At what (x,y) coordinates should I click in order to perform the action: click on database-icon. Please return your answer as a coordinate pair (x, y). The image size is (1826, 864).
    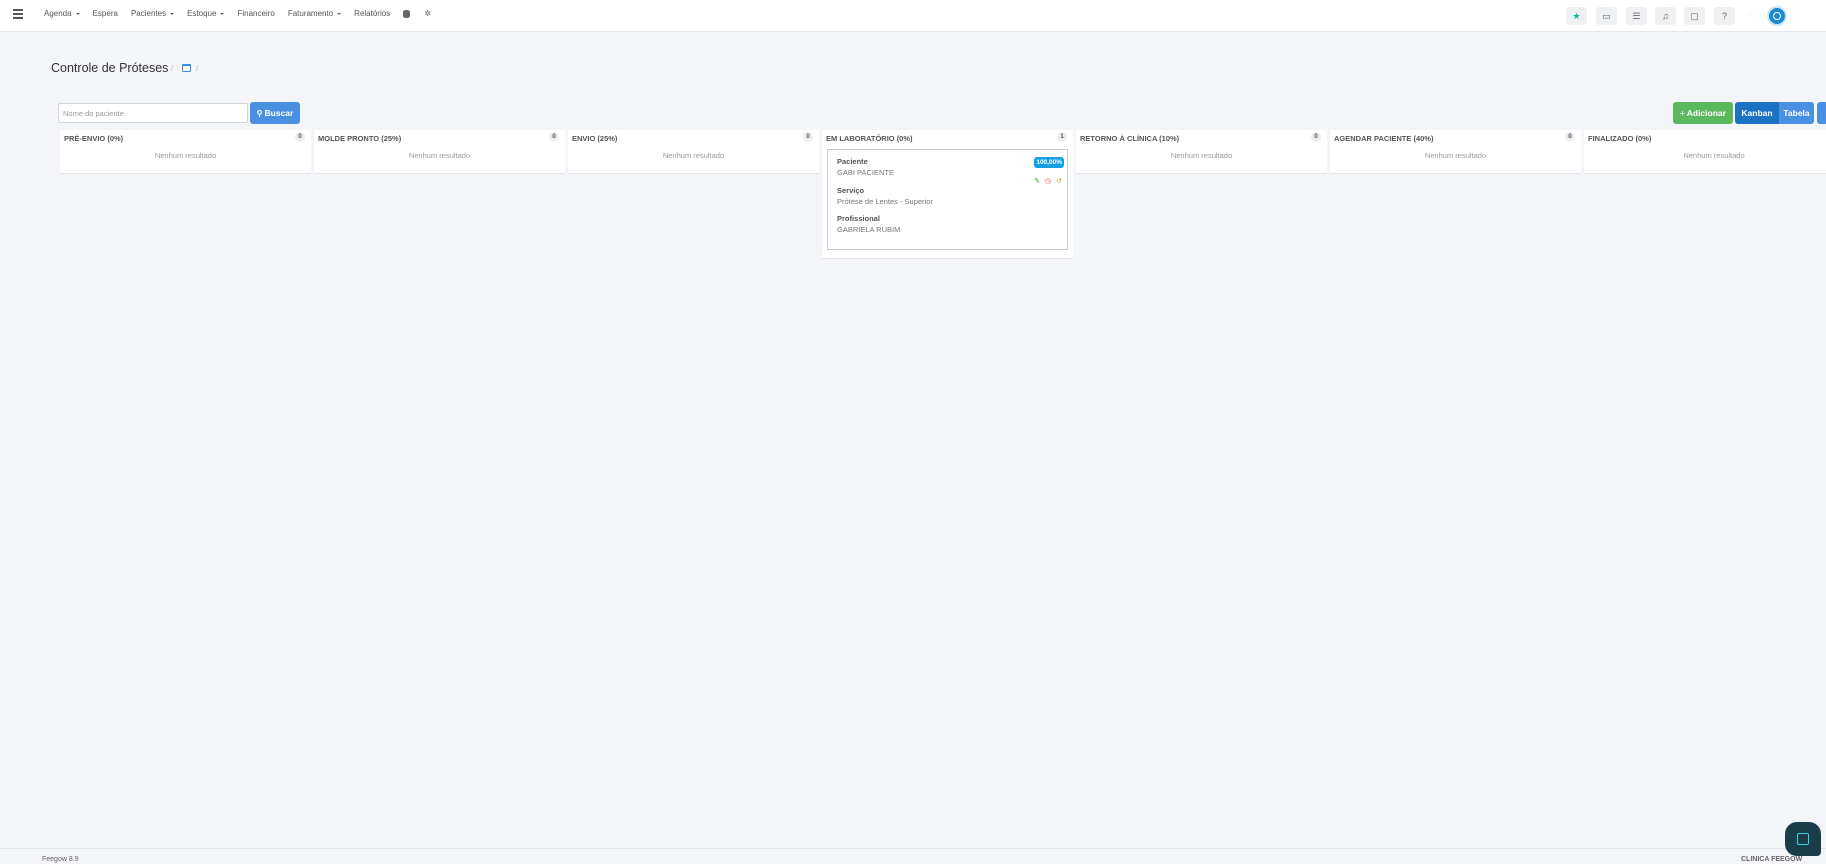
    Looking at the image, I should click on (407, 13).